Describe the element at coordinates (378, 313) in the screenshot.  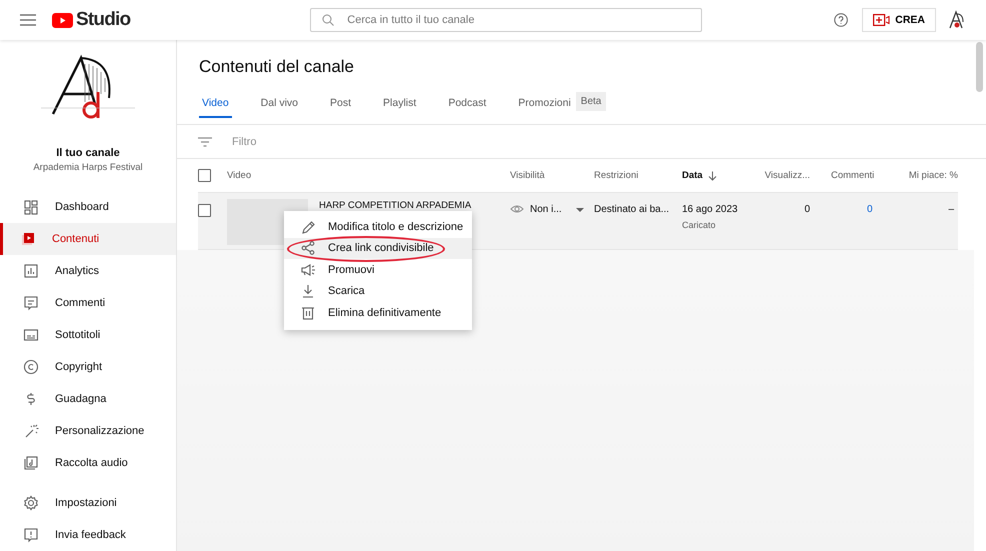
I see `menu-item: Elimina definitivamente` at that location.